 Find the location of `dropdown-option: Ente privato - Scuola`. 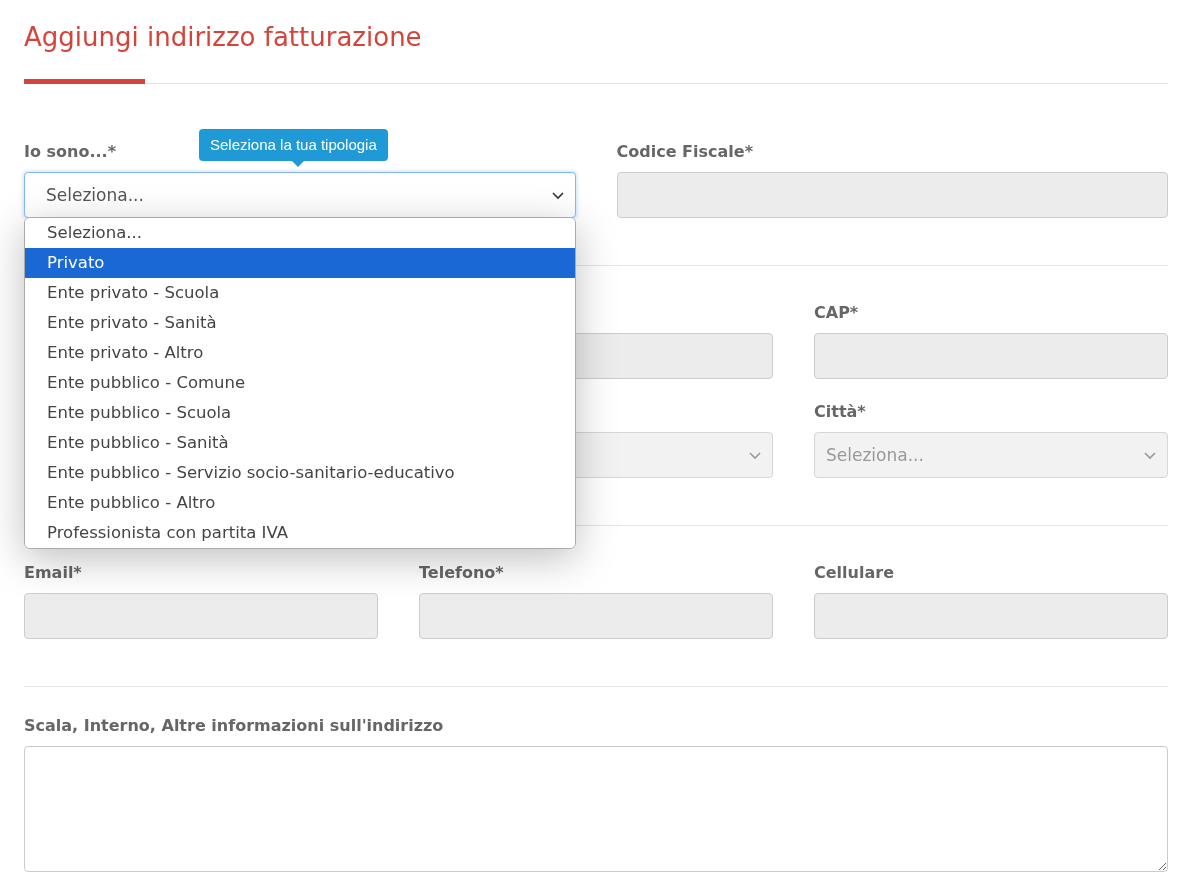

dropdown-option: Ente privato - Scuola is located at coordinates (300, 293).